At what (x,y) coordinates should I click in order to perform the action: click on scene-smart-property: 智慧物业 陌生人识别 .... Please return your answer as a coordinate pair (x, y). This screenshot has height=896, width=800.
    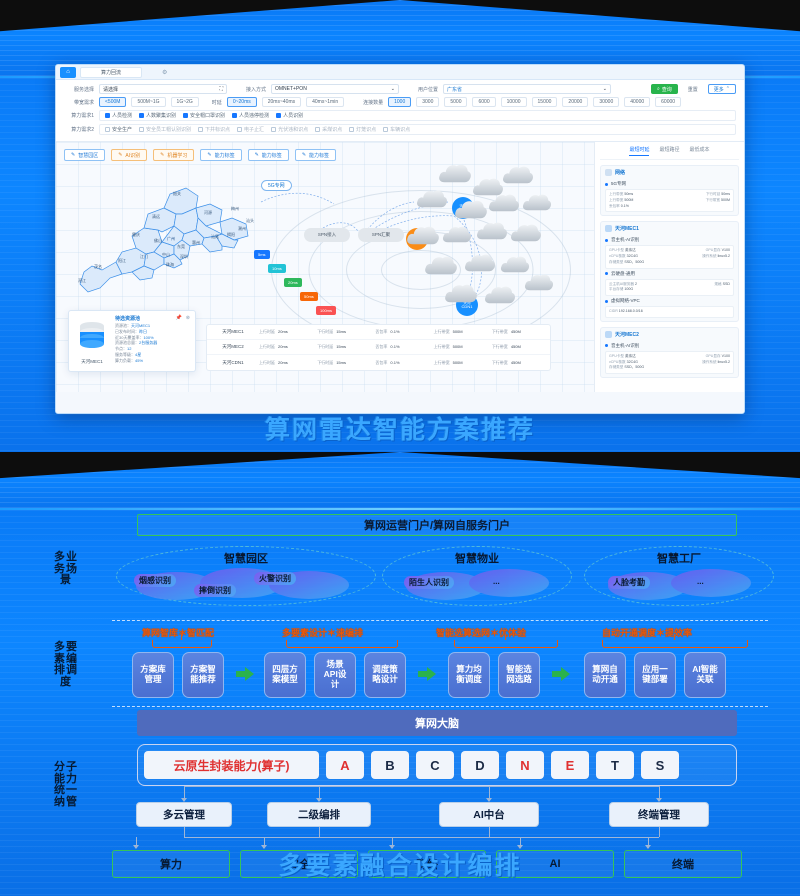
    Looking at the image, I should click on (477, 576).